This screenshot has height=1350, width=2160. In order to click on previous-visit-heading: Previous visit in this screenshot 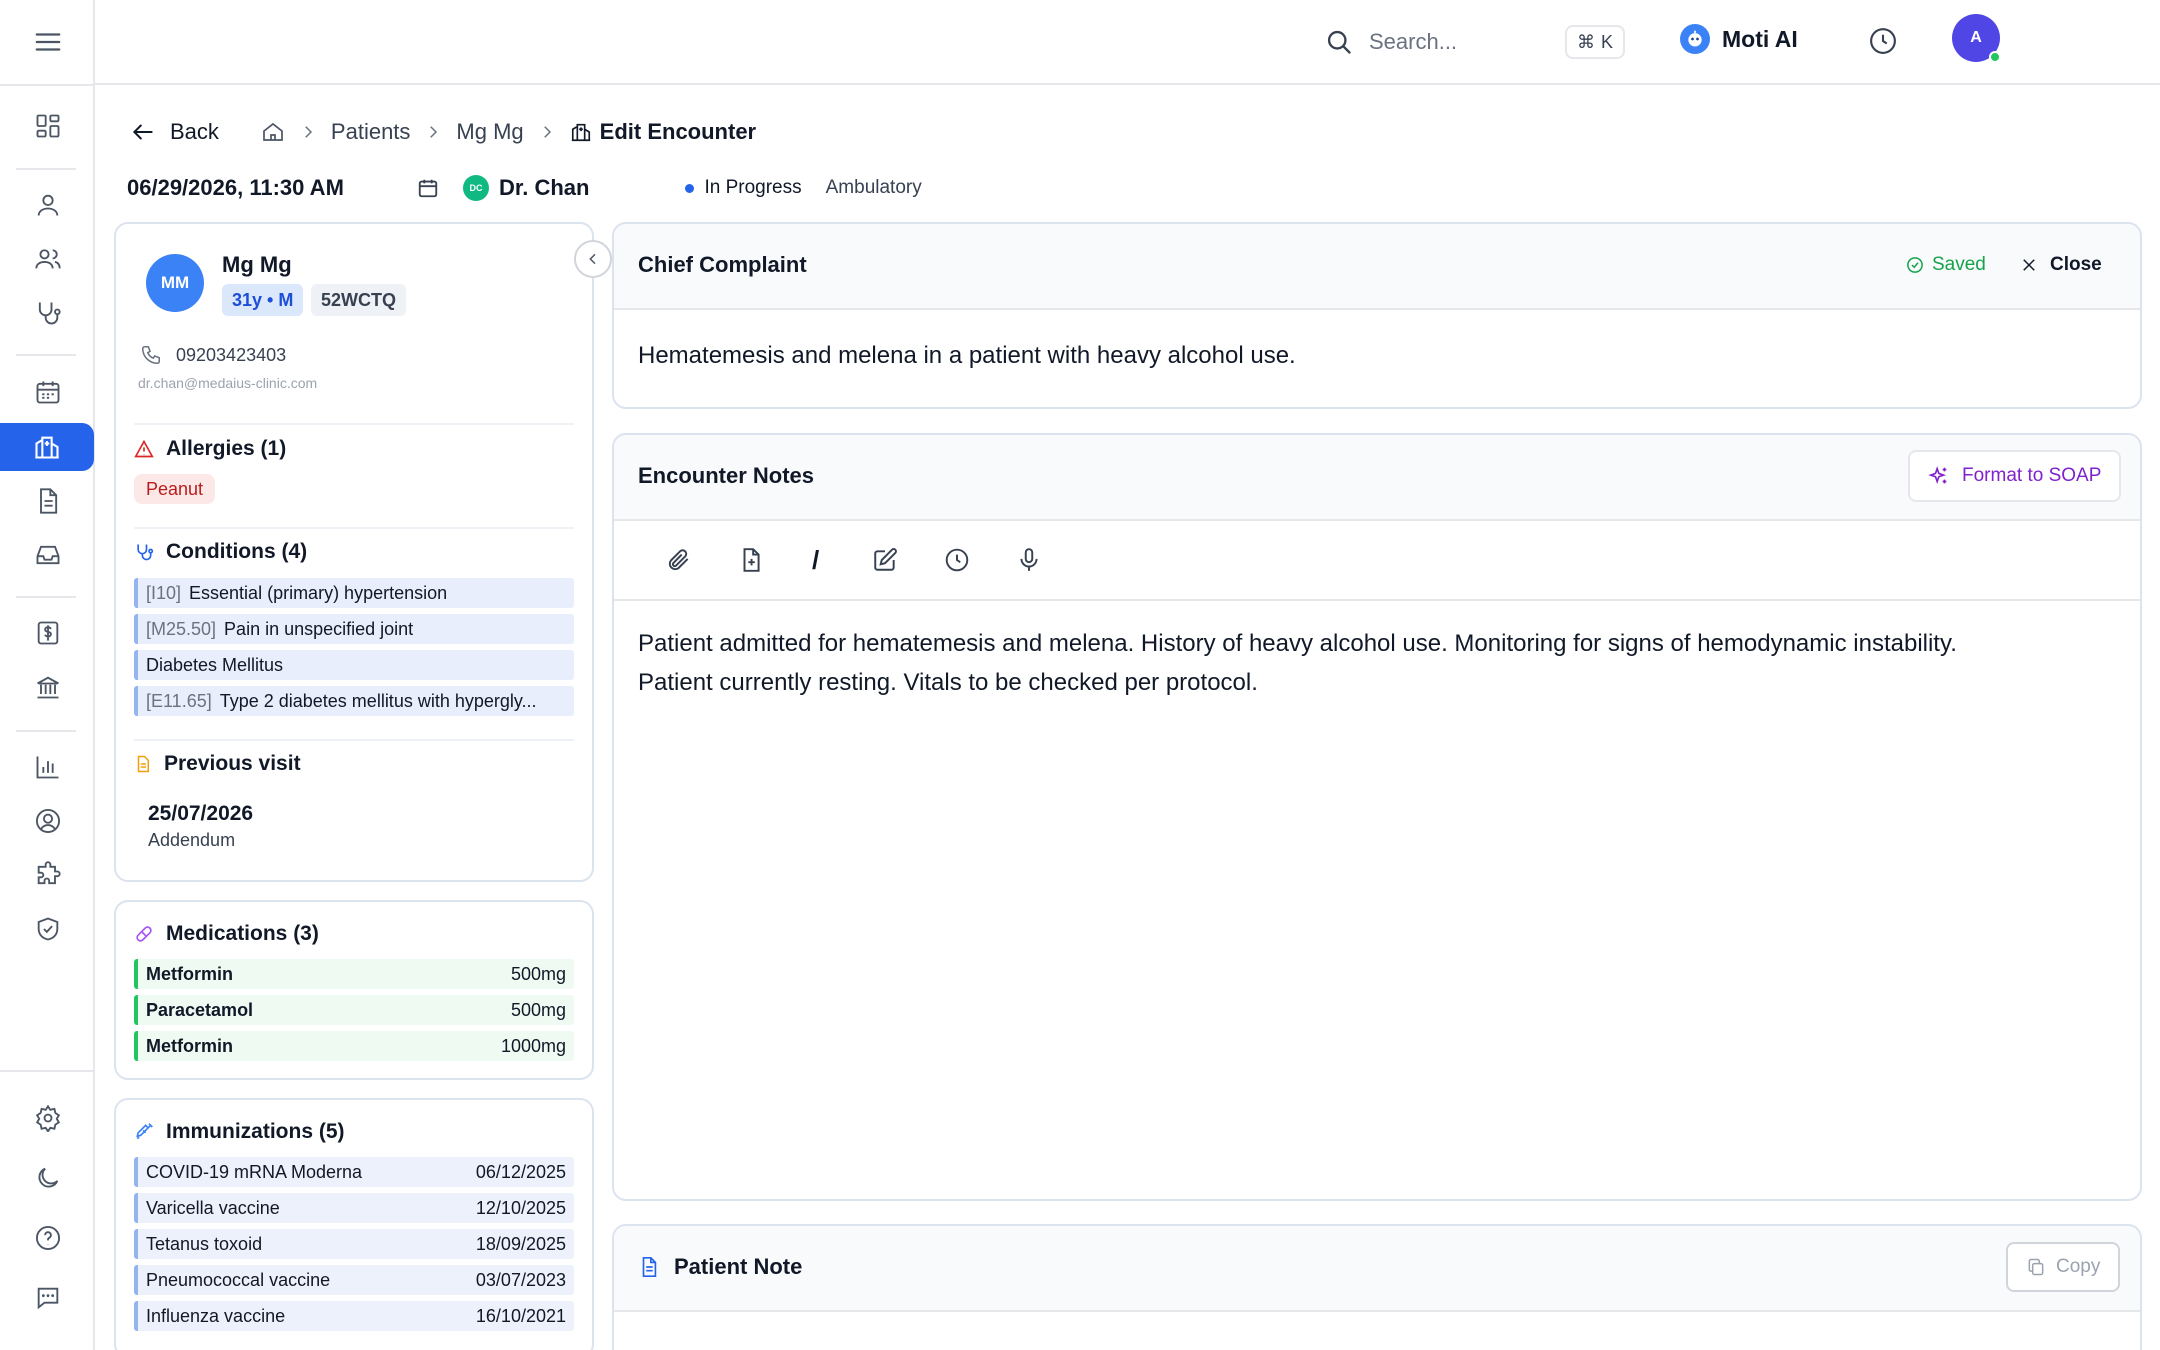, I will do `click(217, 764)`.